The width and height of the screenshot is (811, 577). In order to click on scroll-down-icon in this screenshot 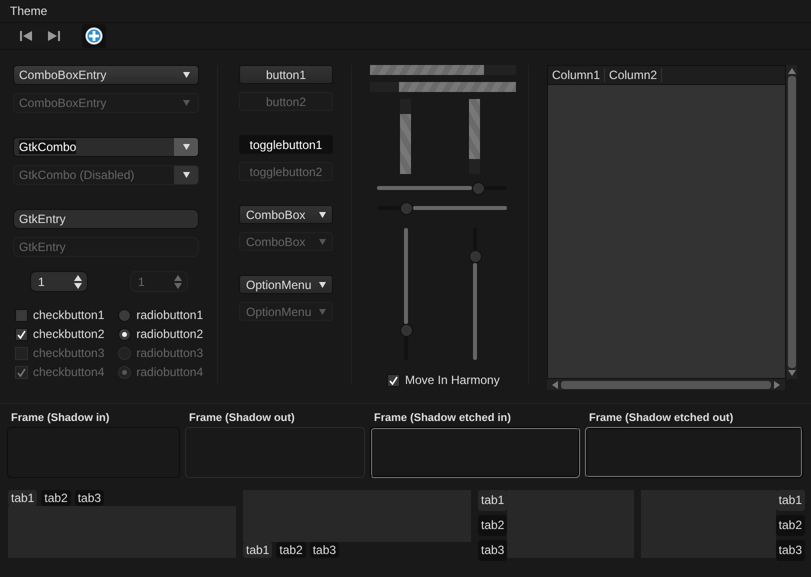, I will do `click(792, 373)`.